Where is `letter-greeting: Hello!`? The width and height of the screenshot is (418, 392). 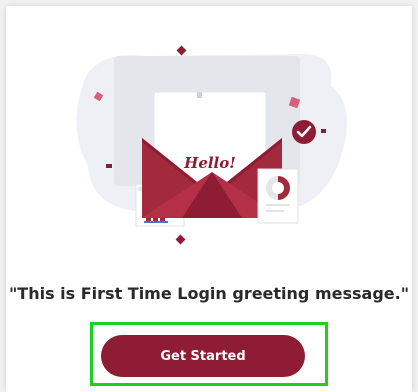
letter-greeting: Hello! is located at coordinates (209, 163).